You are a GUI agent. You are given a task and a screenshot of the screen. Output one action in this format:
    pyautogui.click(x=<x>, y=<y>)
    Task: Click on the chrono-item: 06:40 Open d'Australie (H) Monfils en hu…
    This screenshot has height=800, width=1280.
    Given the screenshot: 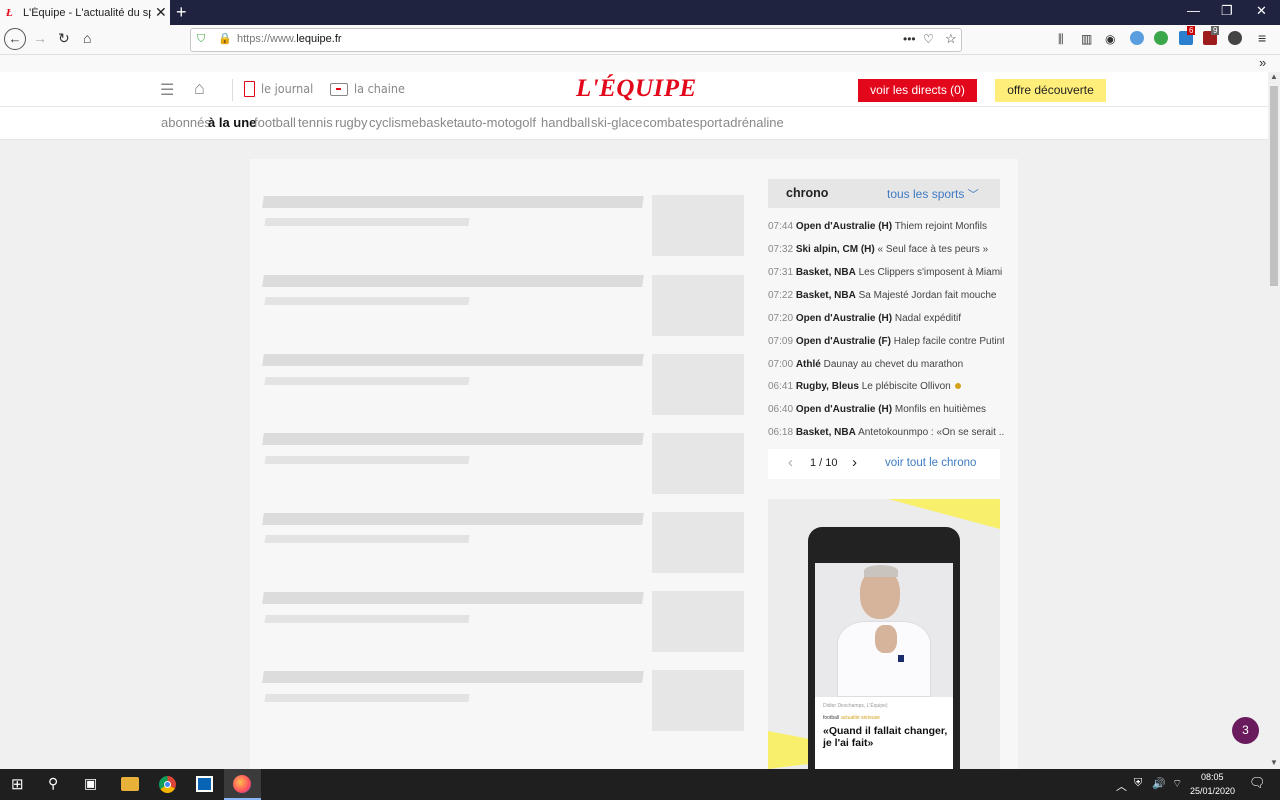 What is the action you would take?
    pyautogui.click(x=886, y=415)
    